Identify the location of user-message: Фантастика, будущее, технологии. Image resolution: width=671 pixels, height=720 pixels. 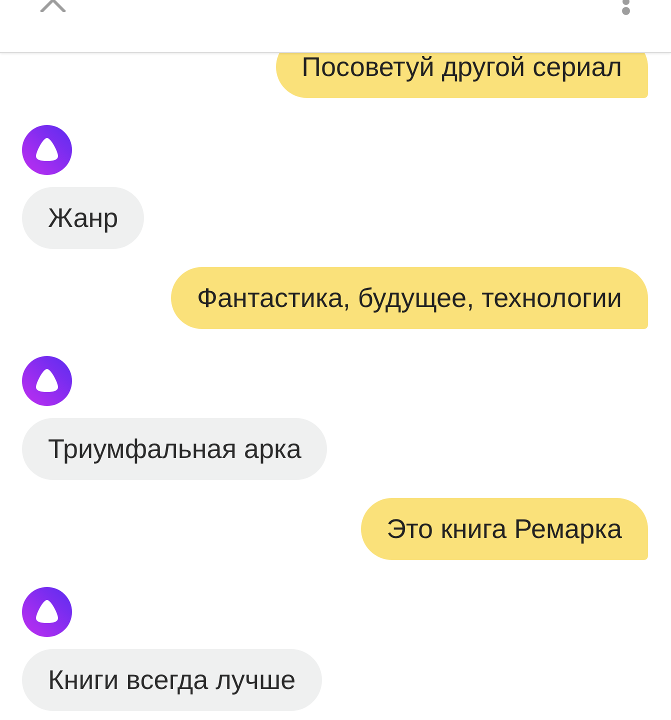
(409, 298).